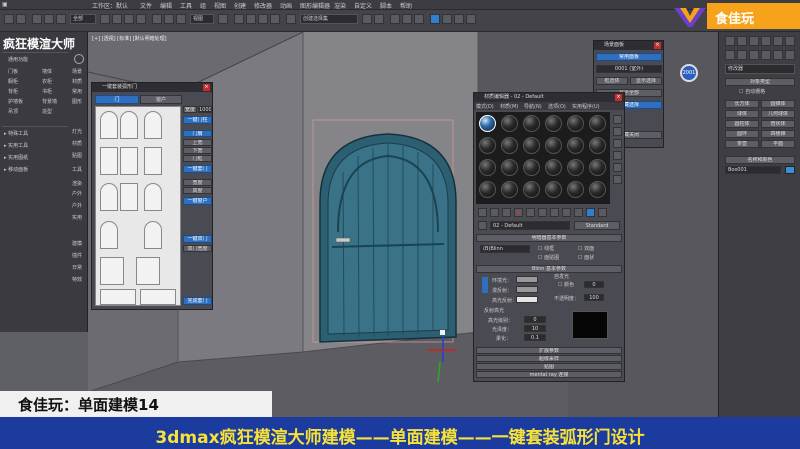  Describe the element at coordinates (9, 19) in the screenshot. I see `undo-icon` at that location.